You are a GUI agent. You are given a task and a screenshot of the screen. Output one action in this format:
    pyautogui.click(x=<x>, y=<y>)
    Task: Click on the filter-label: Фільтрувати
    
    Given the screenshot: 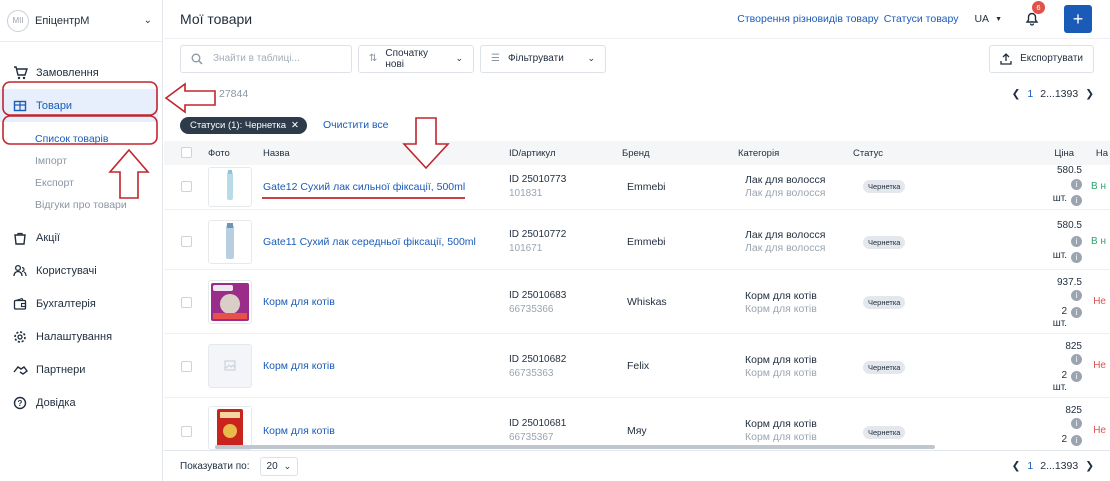 What is the action you would take?
    pyautogui.click(x=535, y=58)
    